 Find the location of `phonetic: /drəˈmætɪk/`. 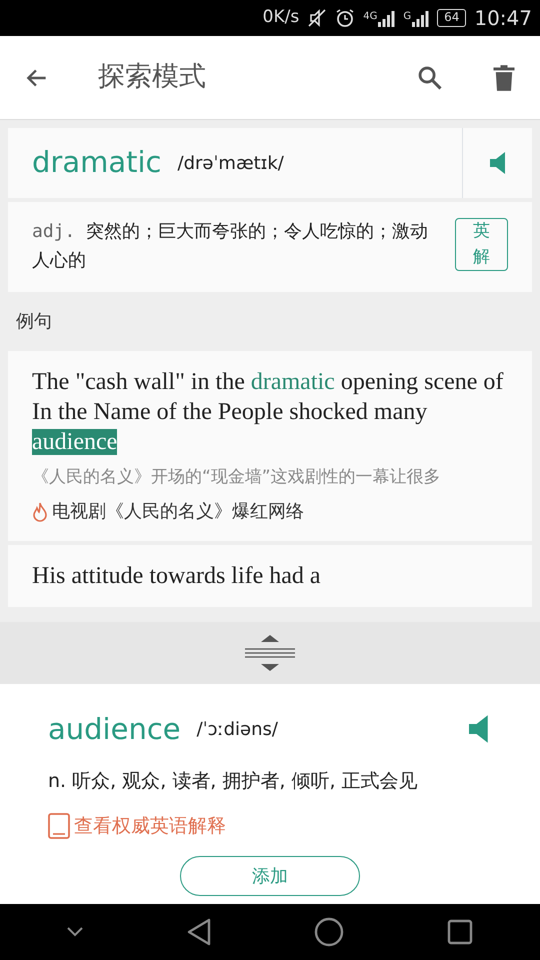

phonetic: /drəˈmætɪk/ is located at coordinates (231, 164).